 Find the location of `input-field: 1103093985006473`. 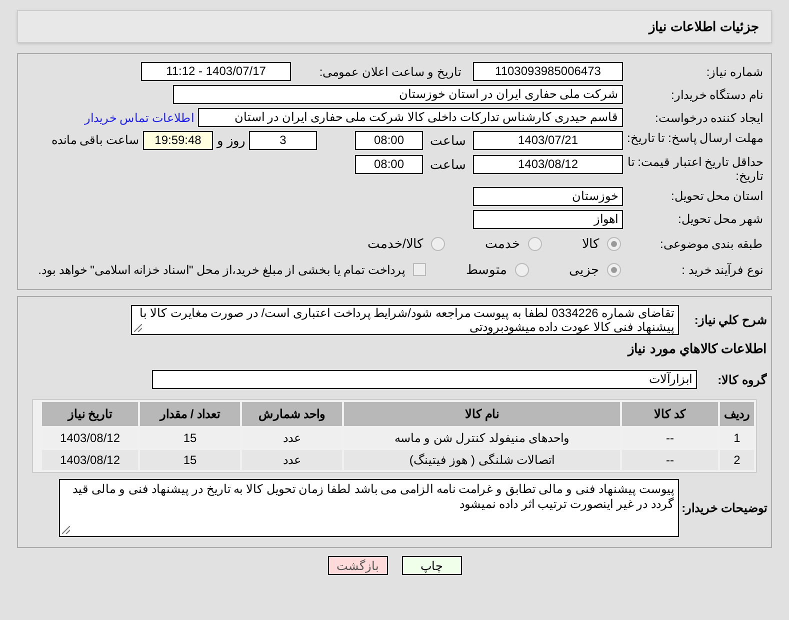

input-field: 1103093985006473 is located at coordinates (548, 71).